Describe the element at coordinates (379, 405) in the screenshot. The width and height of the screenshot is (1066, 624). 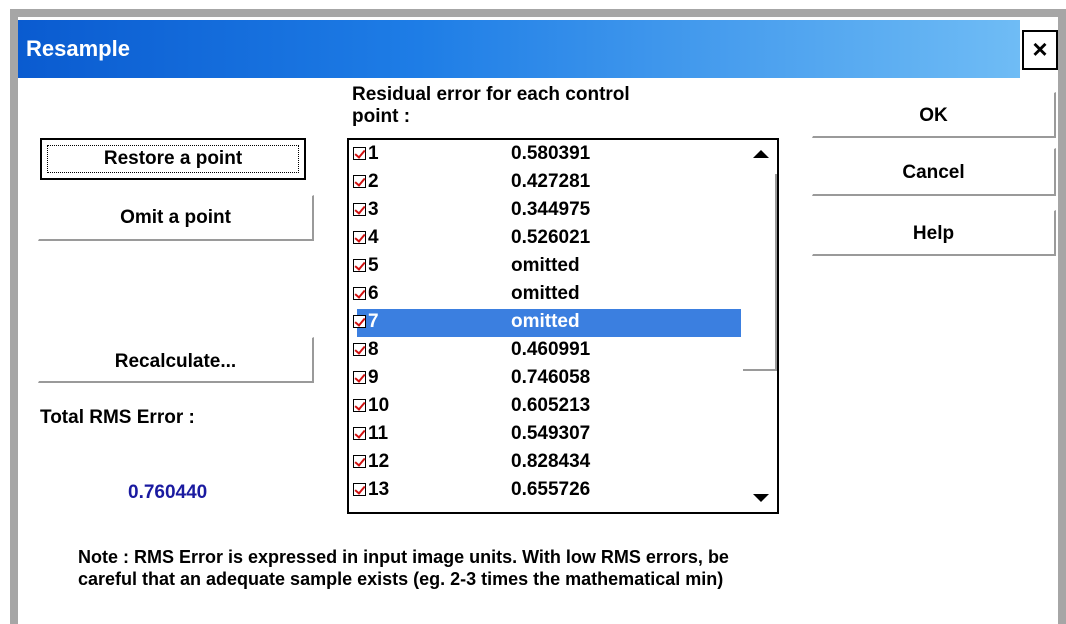
I see `point-number: 10` at that location.